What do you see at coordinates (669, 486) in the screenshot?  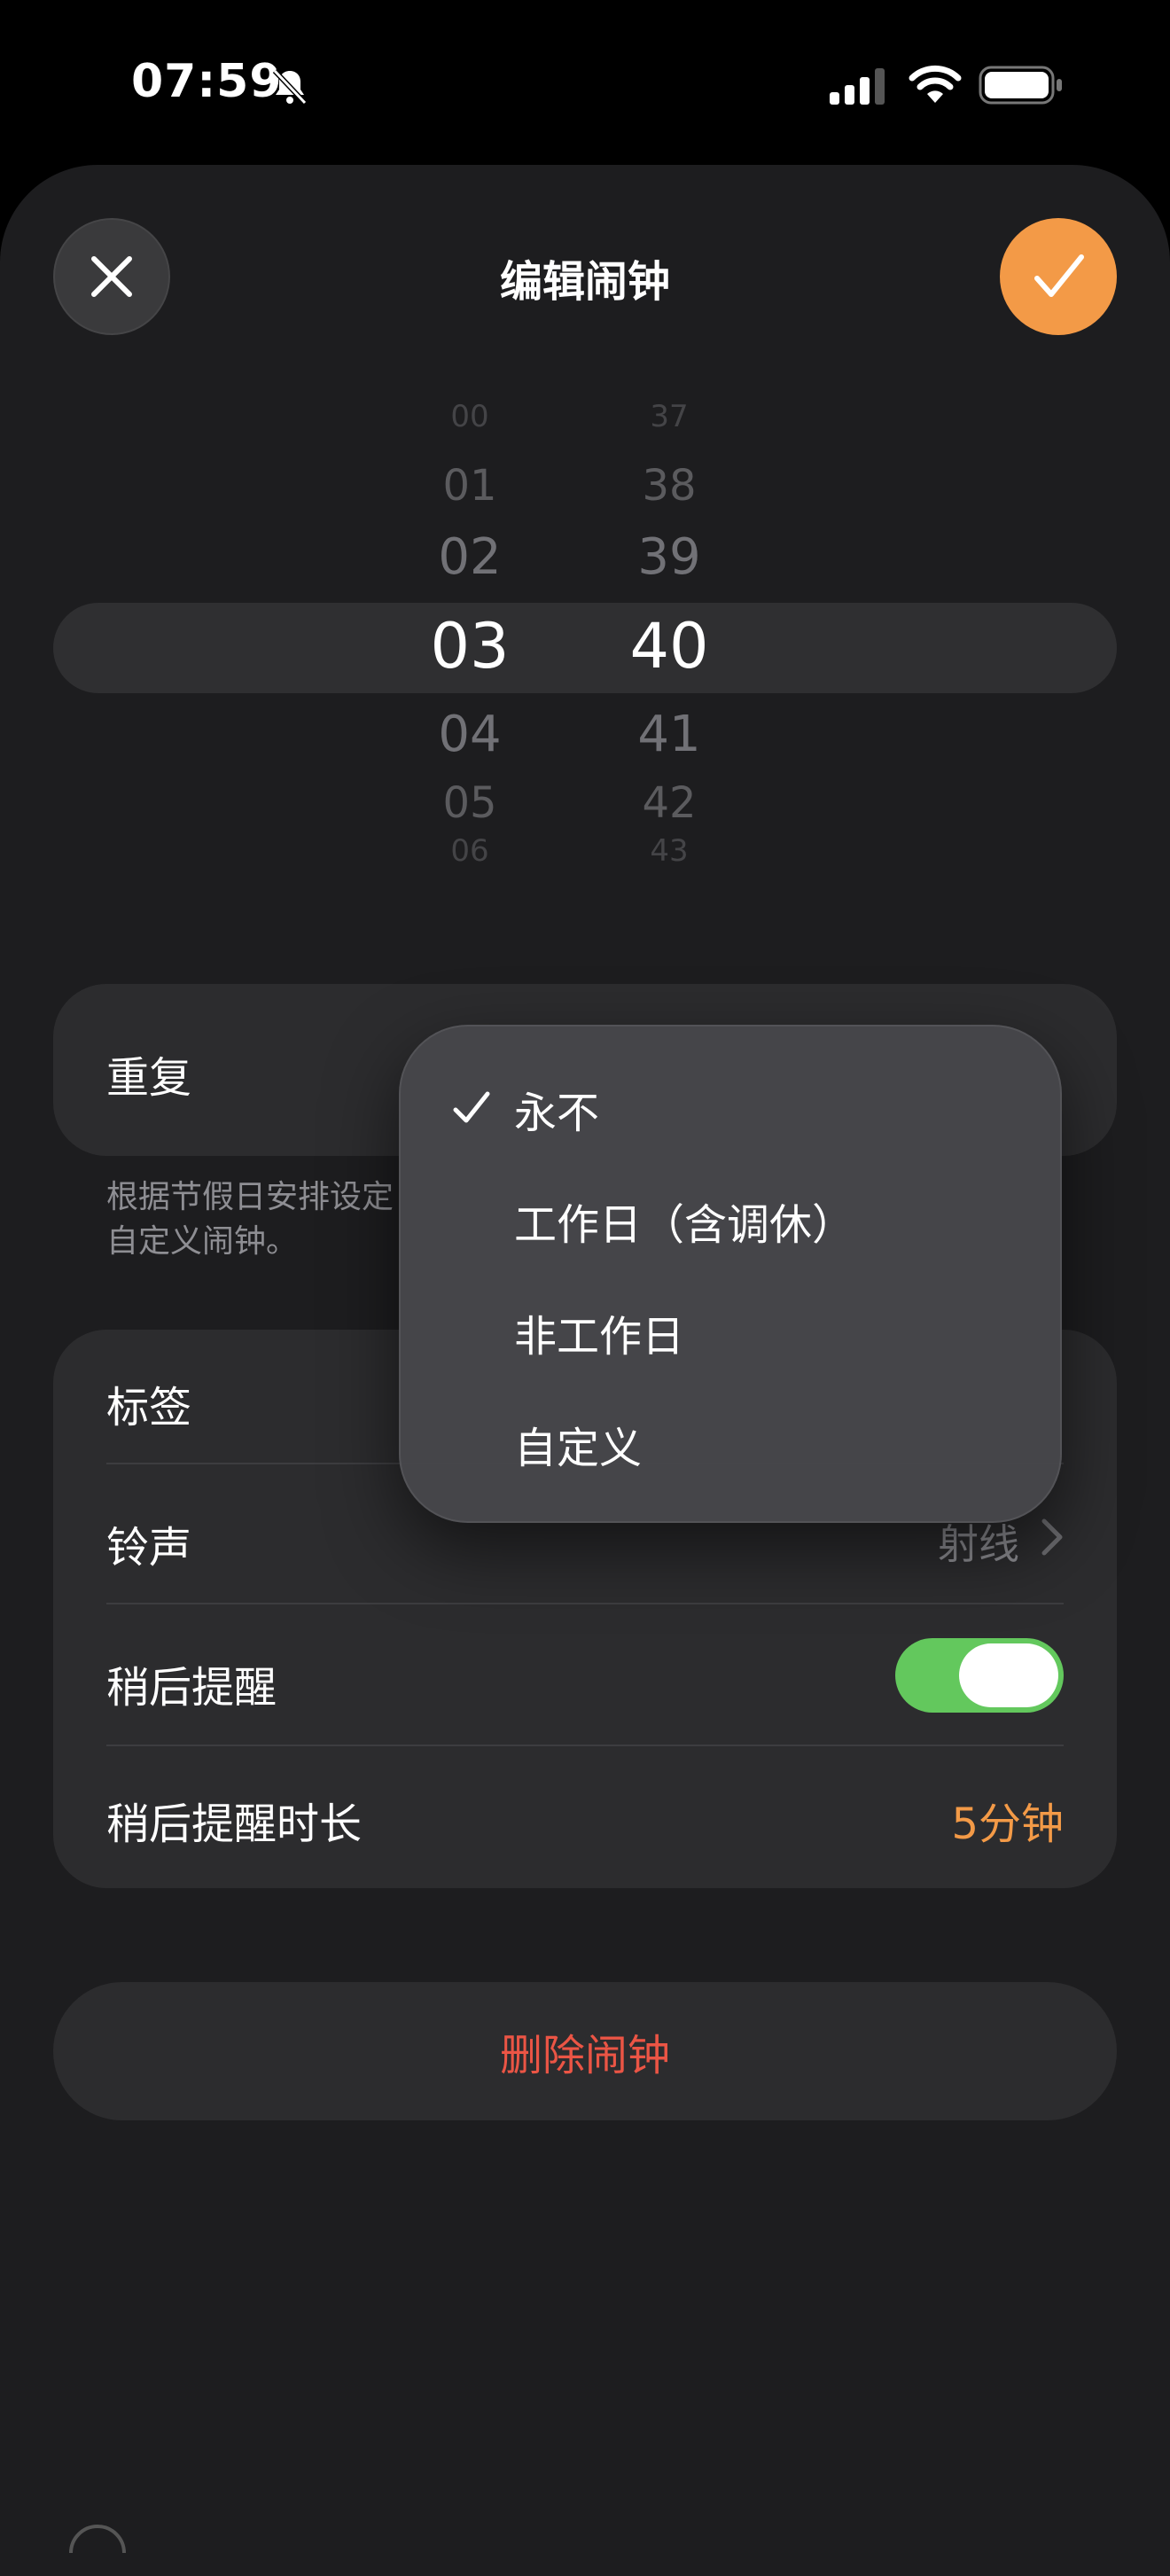 I see `minute-wheel-value: 38` at bounding box center [669, 486].